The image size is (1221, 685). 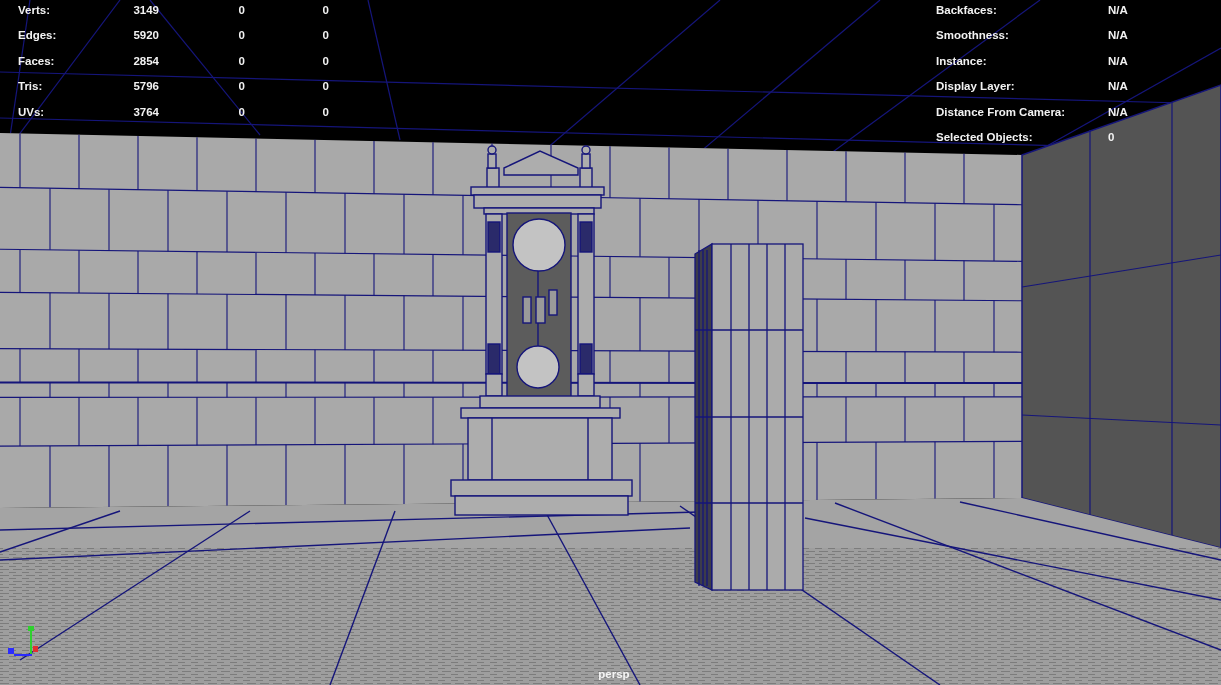 What do you see at coordinates (145, 60) in the screenshot?
I see `stat-value: 2854` at bounding box center [145, 60].